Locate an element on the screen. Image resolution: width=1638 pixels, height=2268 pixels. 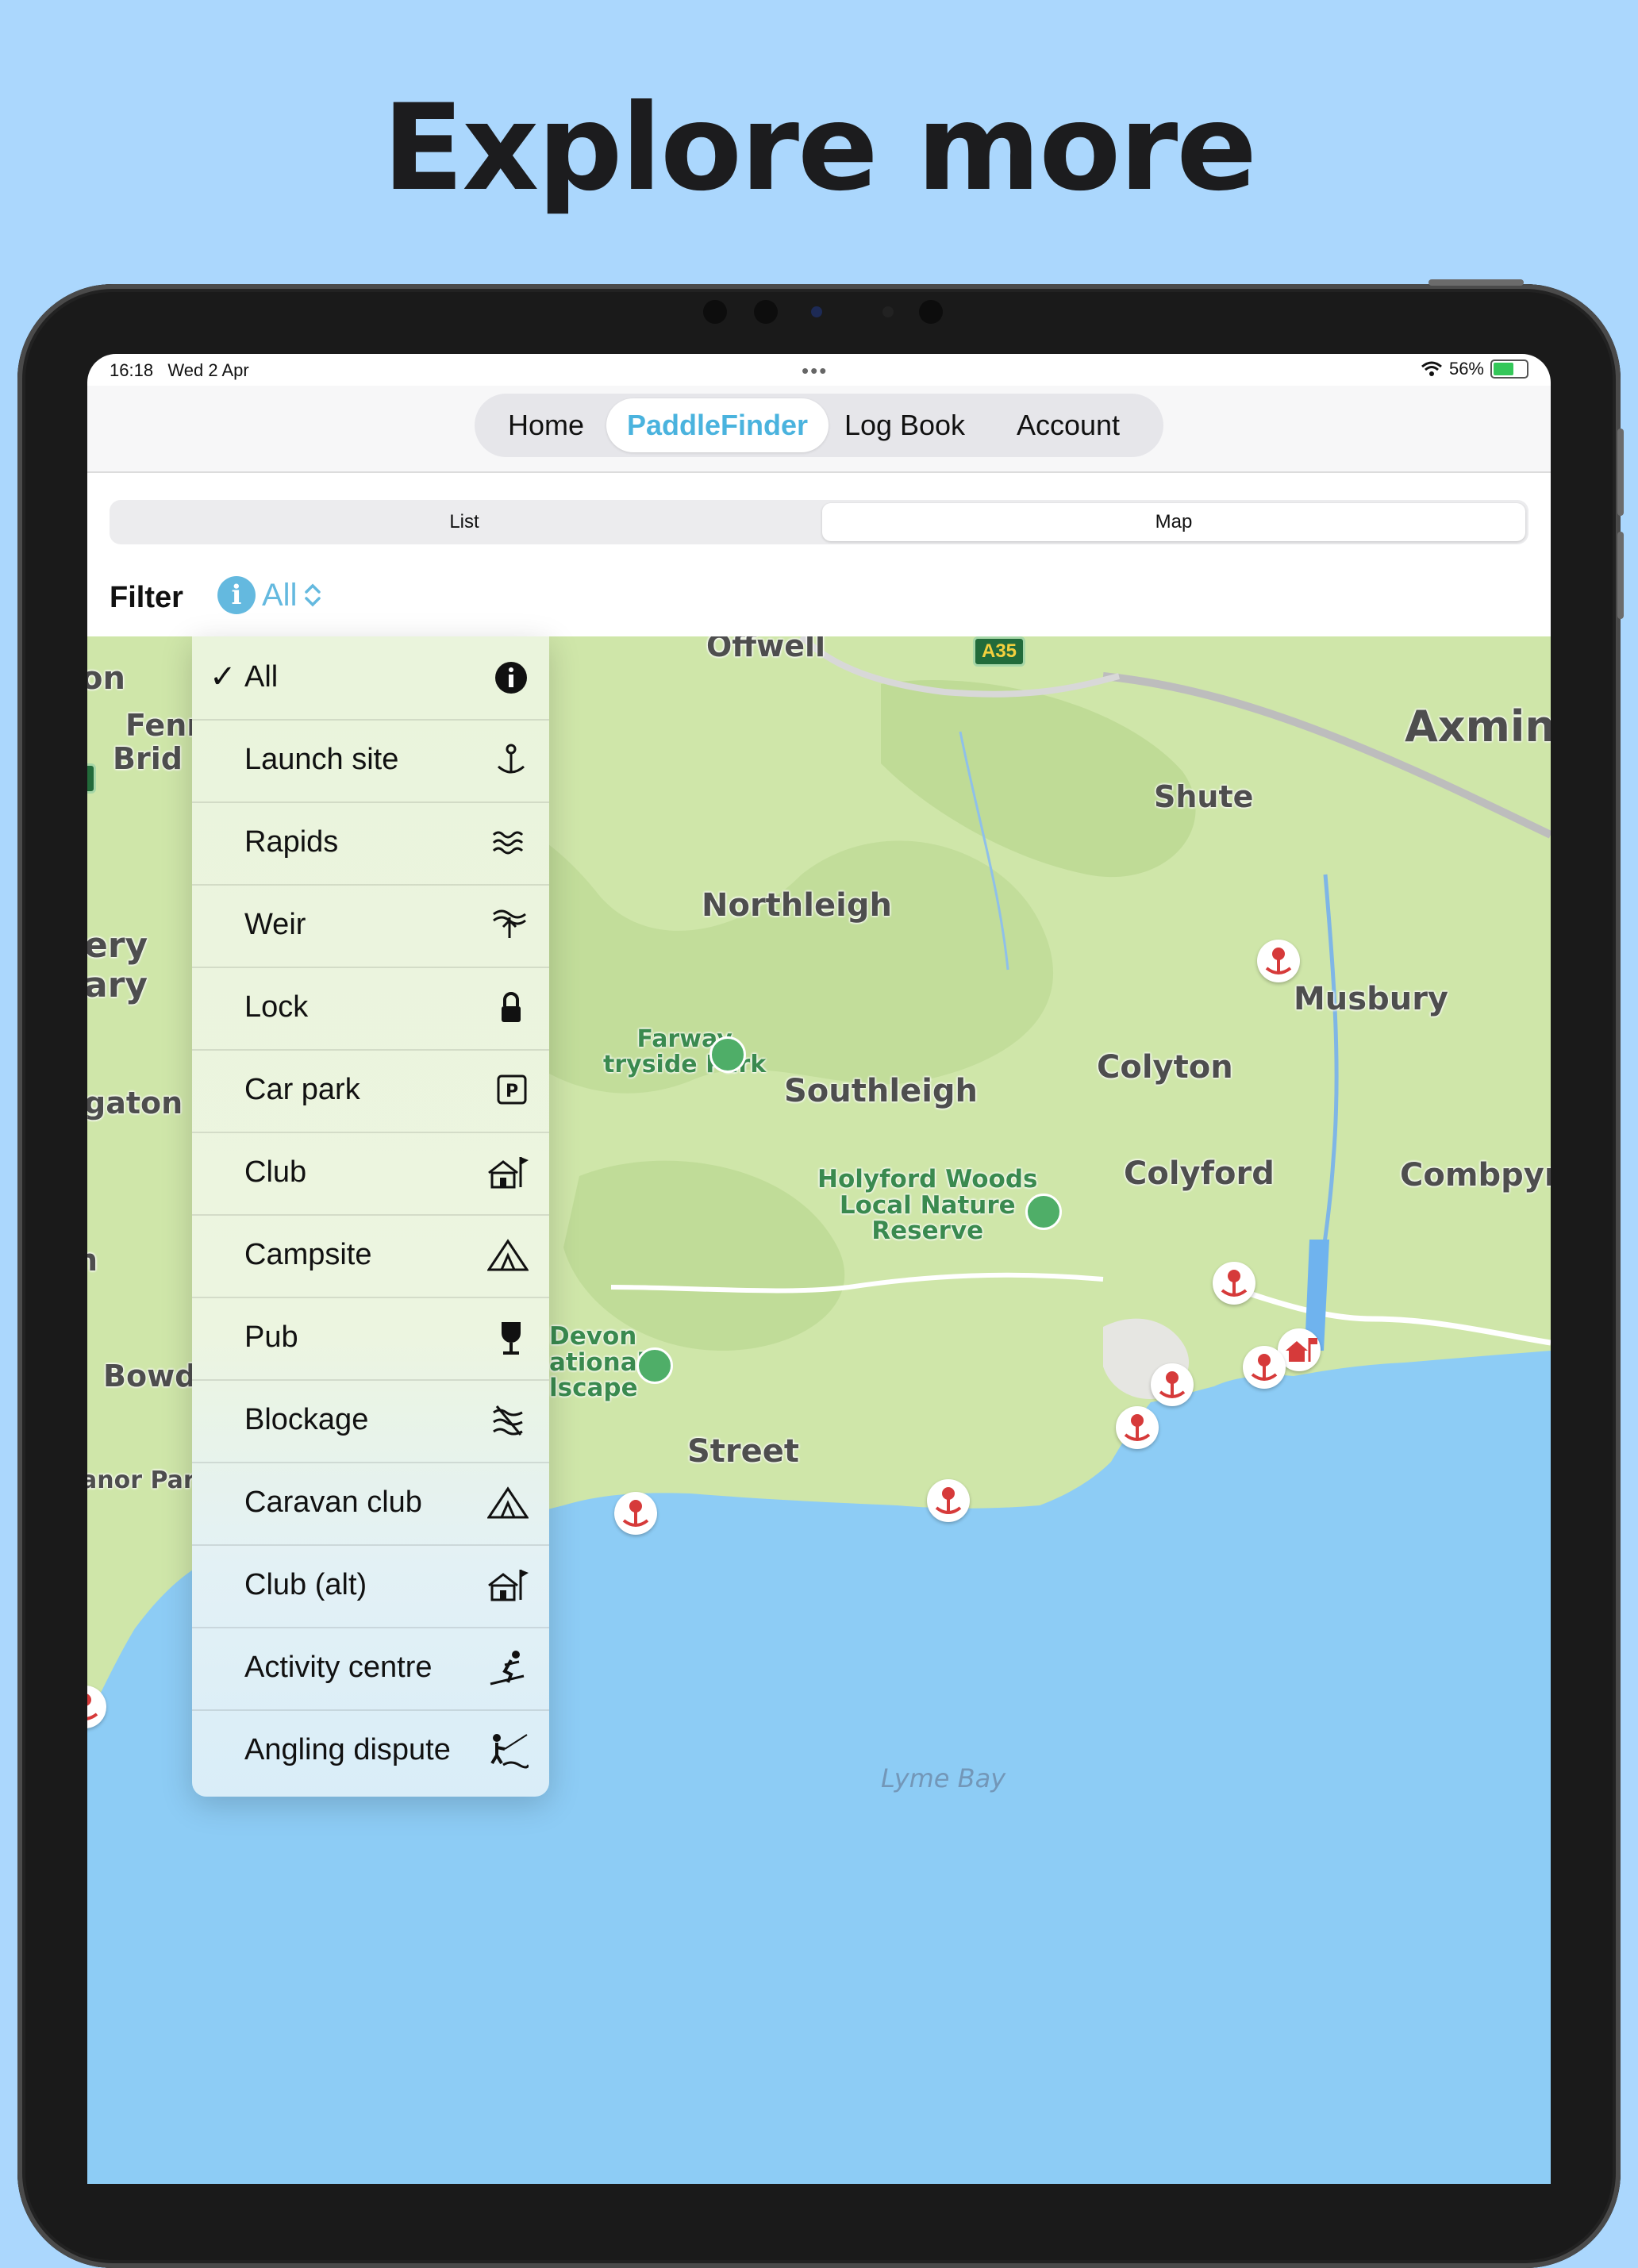
road-sign: 0 is located at coordinates (92, 779).